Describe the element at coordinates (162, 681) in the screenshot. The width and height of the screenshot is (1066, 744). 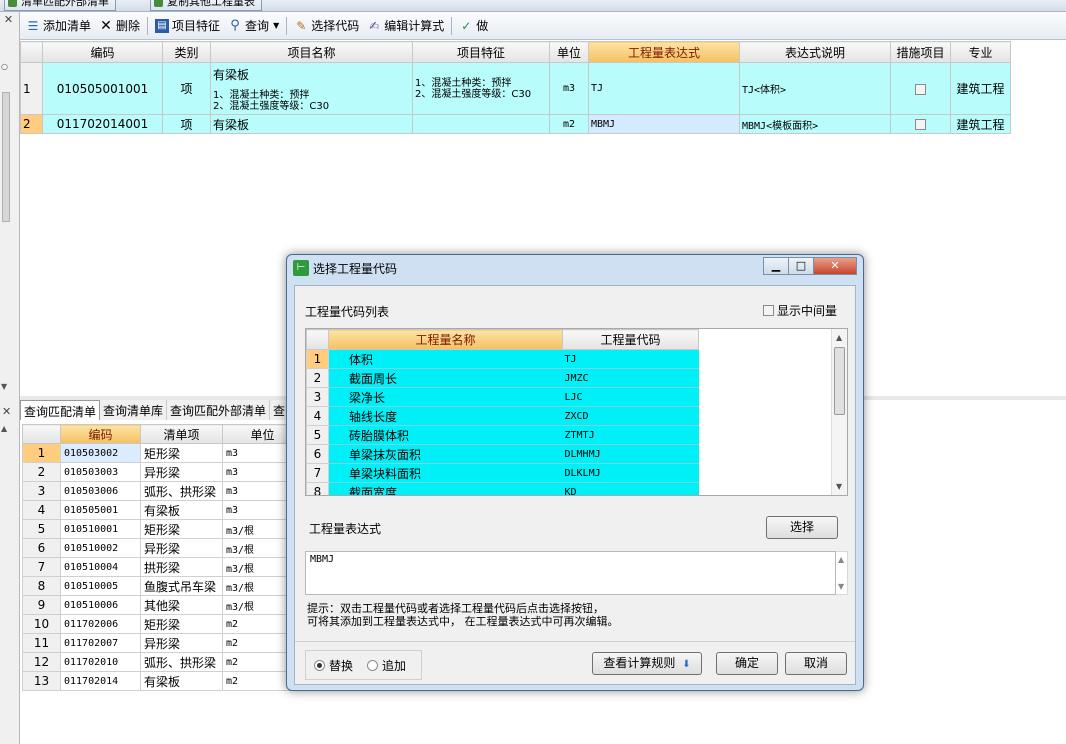
I see `table-row: 13 011702014 有梁板 m2` at that location.